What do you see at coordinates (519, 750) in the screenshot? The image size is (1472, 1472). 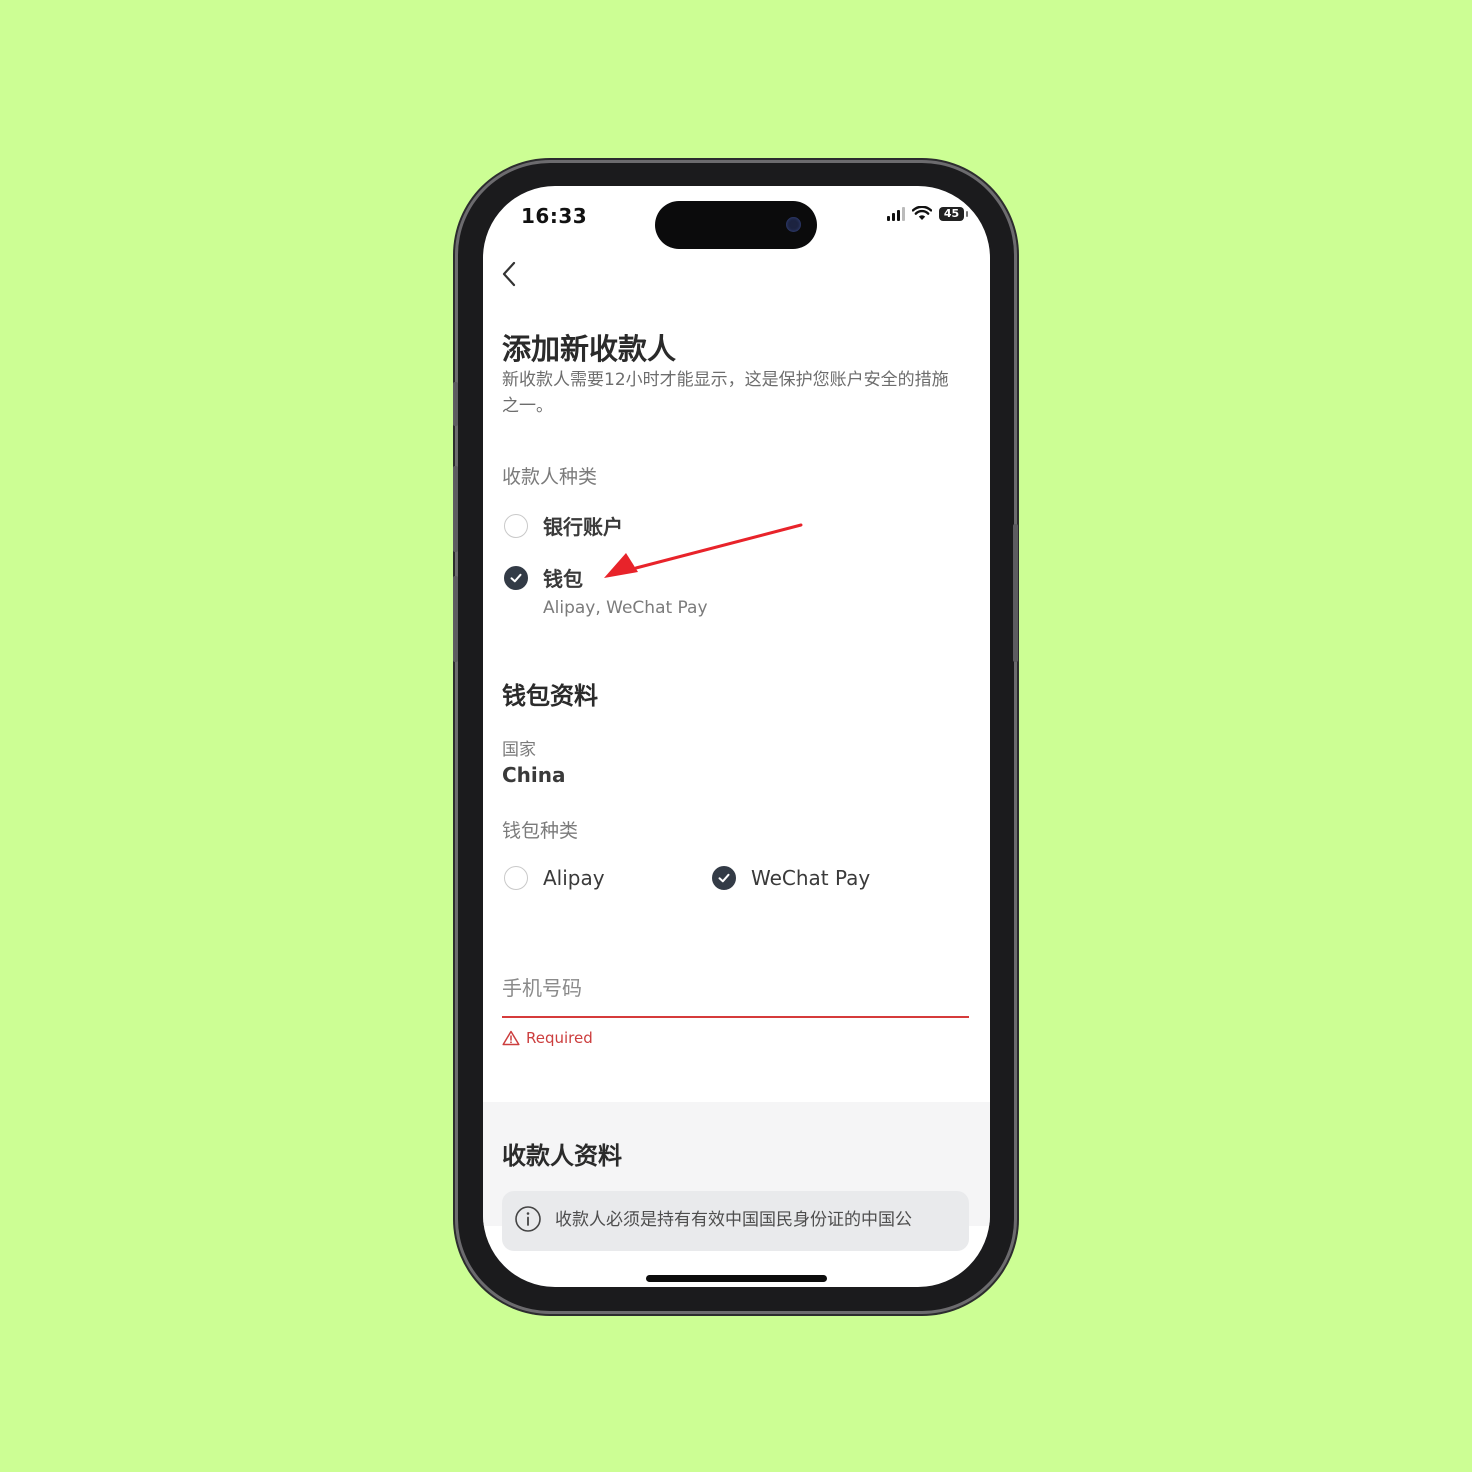 I see `country-label: 国家` at bounding box center [519, 750].